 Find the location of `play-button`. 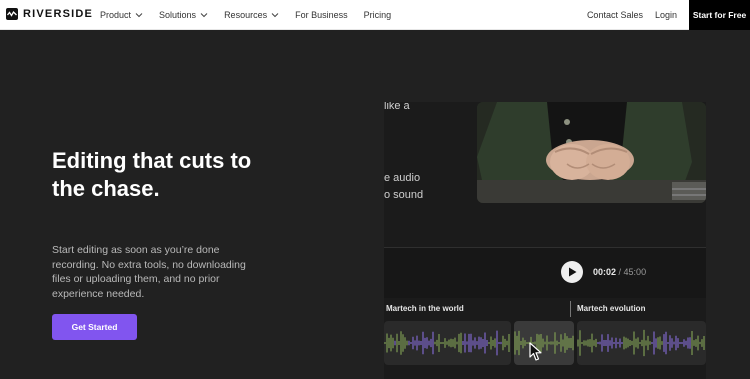

play-button is located at coordinates (572, 272).